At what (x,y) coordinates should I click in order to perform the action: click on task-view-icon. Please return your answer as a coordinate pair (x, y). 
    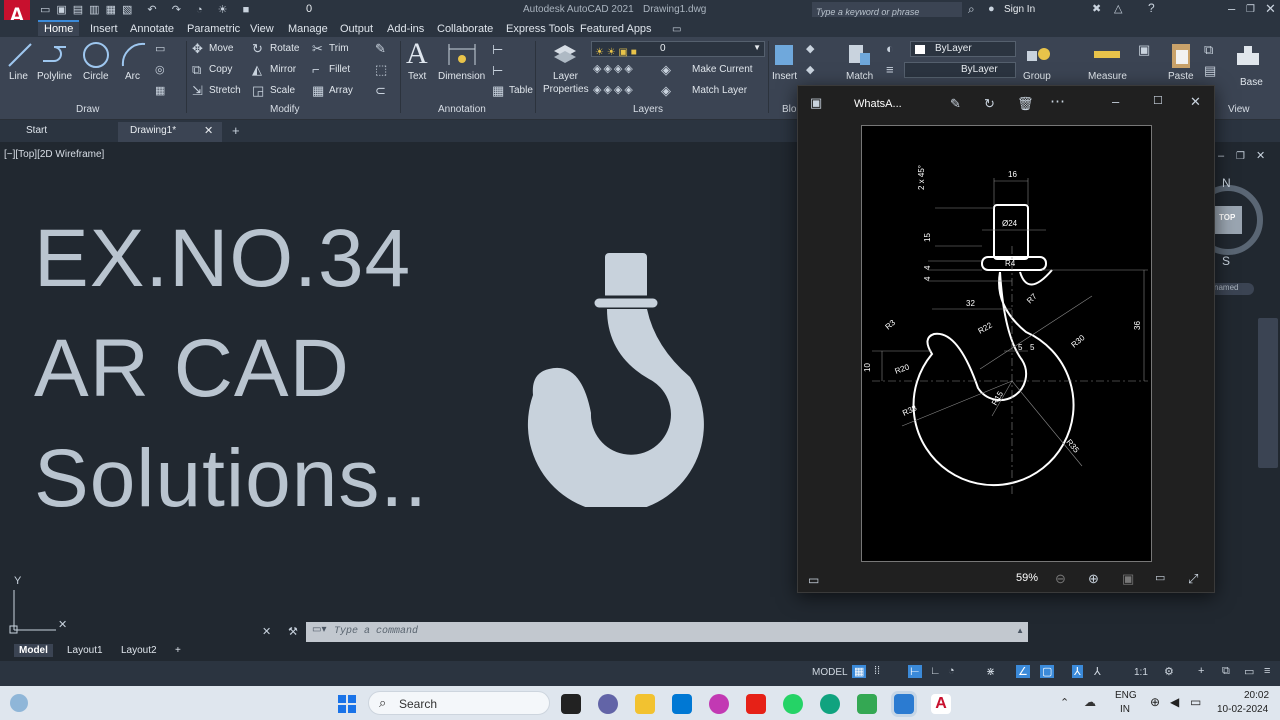
    Looking at the image, I should click on (571, 704).